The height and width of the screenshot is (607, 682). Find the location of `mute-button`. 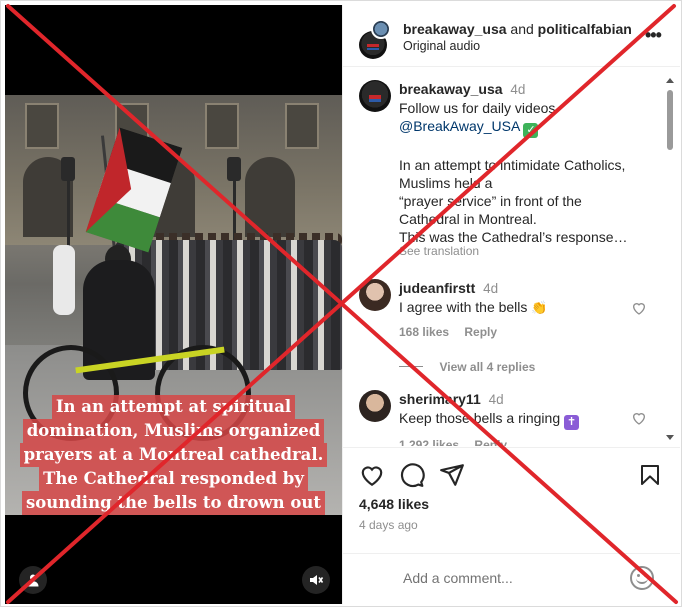

mute-button is located at coordinates (316, 580).